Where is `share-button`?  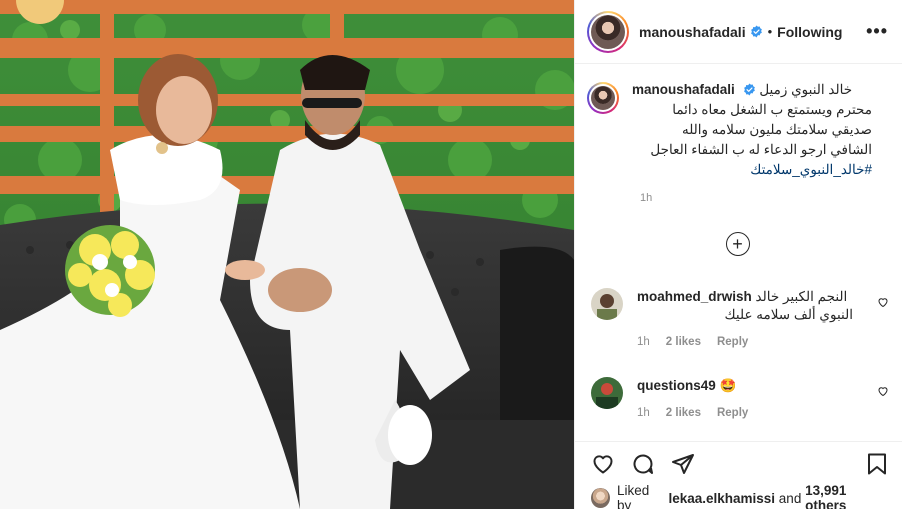 share-button is located at coordinates (683, 464).